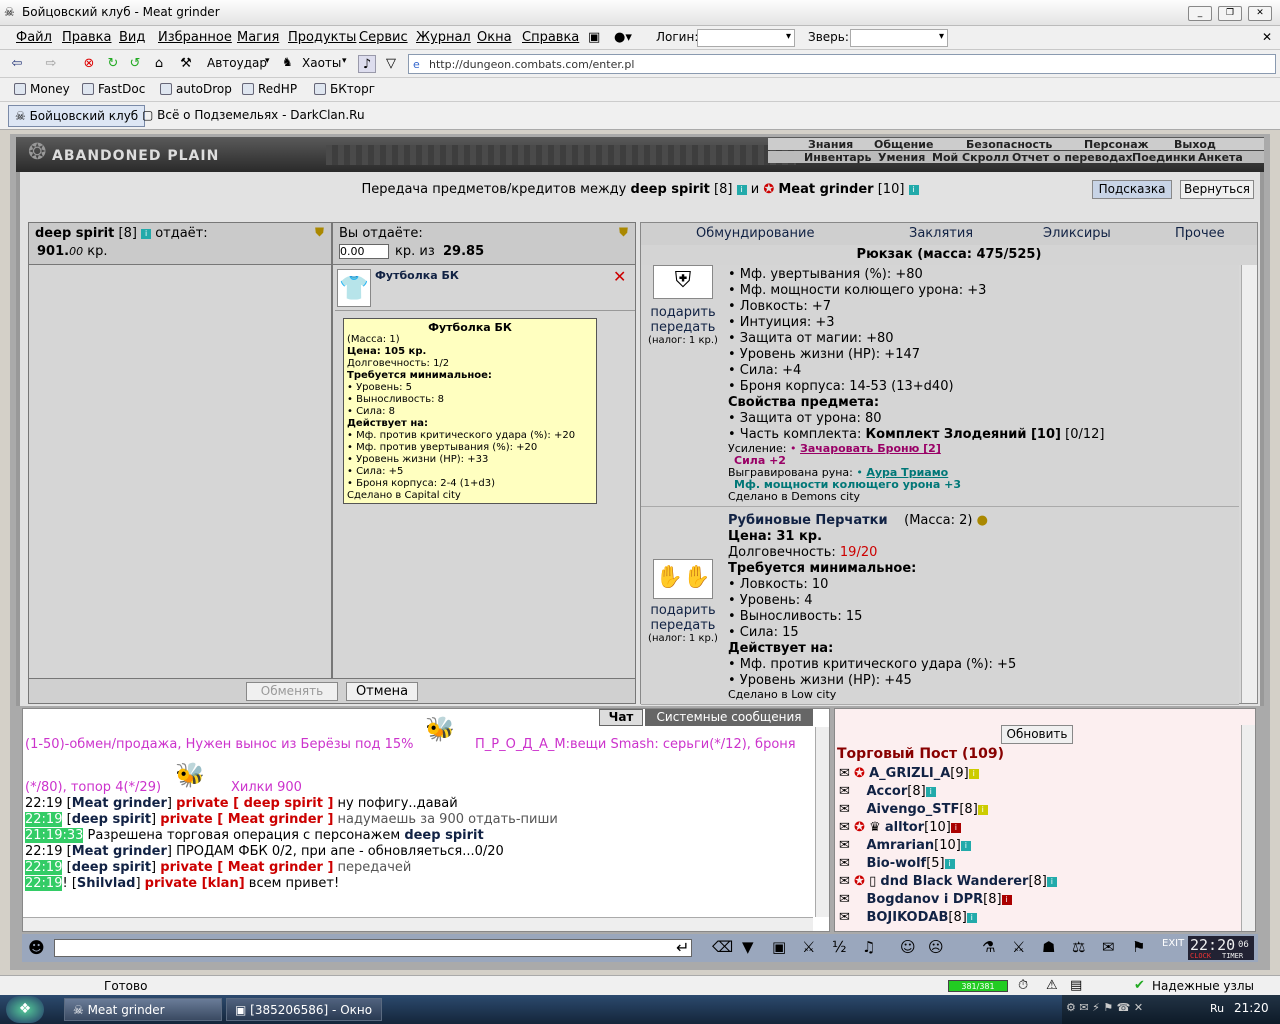 This screenshot has width=1280, height=1024. Describe the element at coordinates (897, 863) in the screenshot. I see `user-row: ✉ Bio-wolf[5] i` at that location.